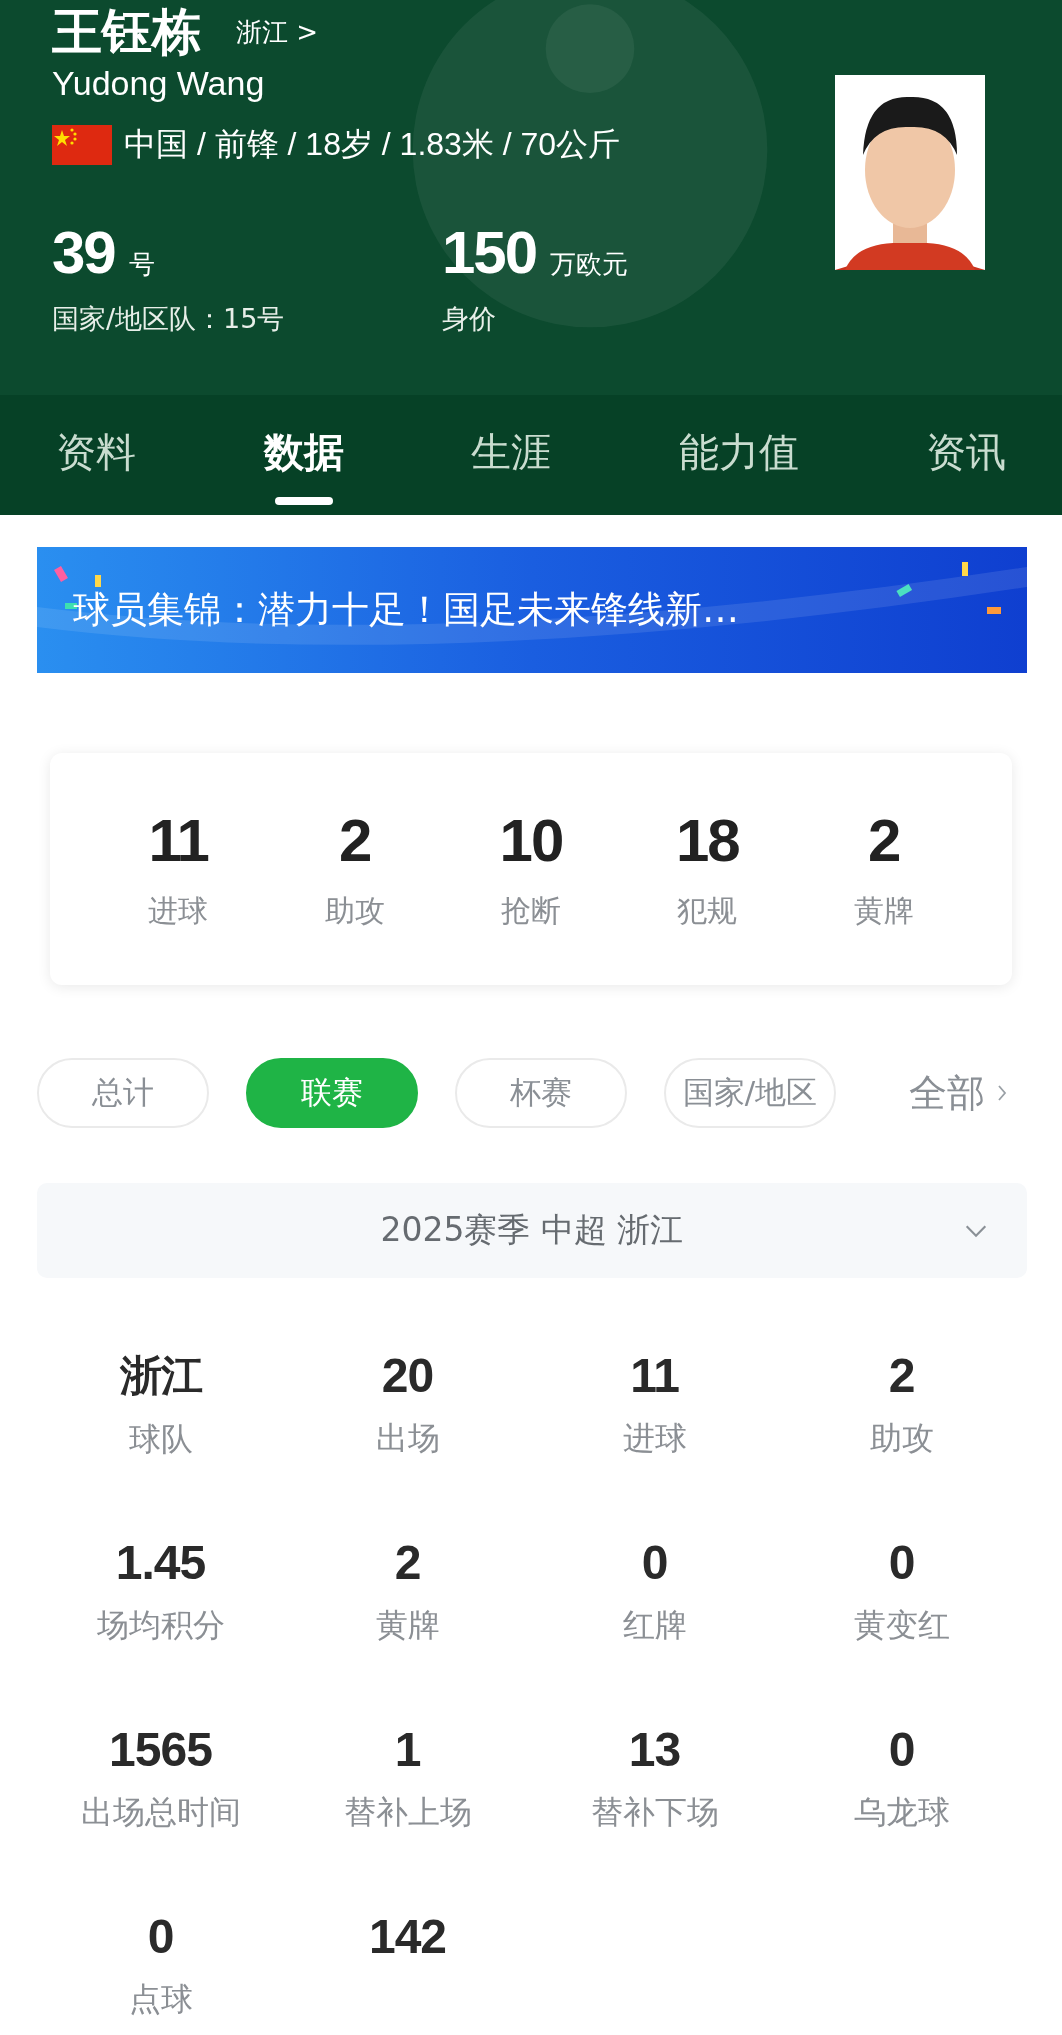  I want to click on season-dropdown: 2025赛季 中超 浙江, so click(532, 1230).